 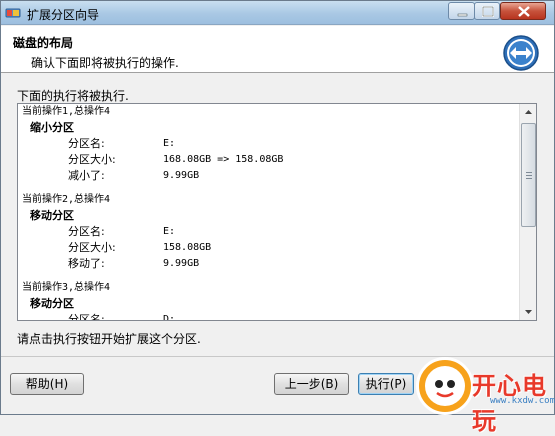 I want to click on row-value: 168.08GB => 158.08GB, so click(x=223, y=159).